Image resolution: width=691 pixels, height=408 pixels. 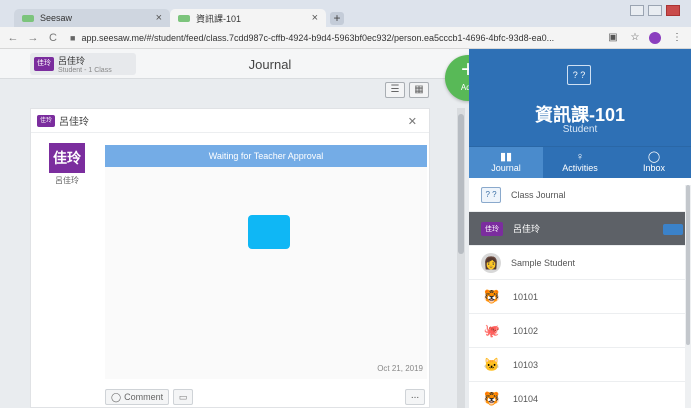 What do you see at coordinates (67, 180) in the screenshot?
I see `author-name: 呂佳玲` at bounding box center [67, 180].